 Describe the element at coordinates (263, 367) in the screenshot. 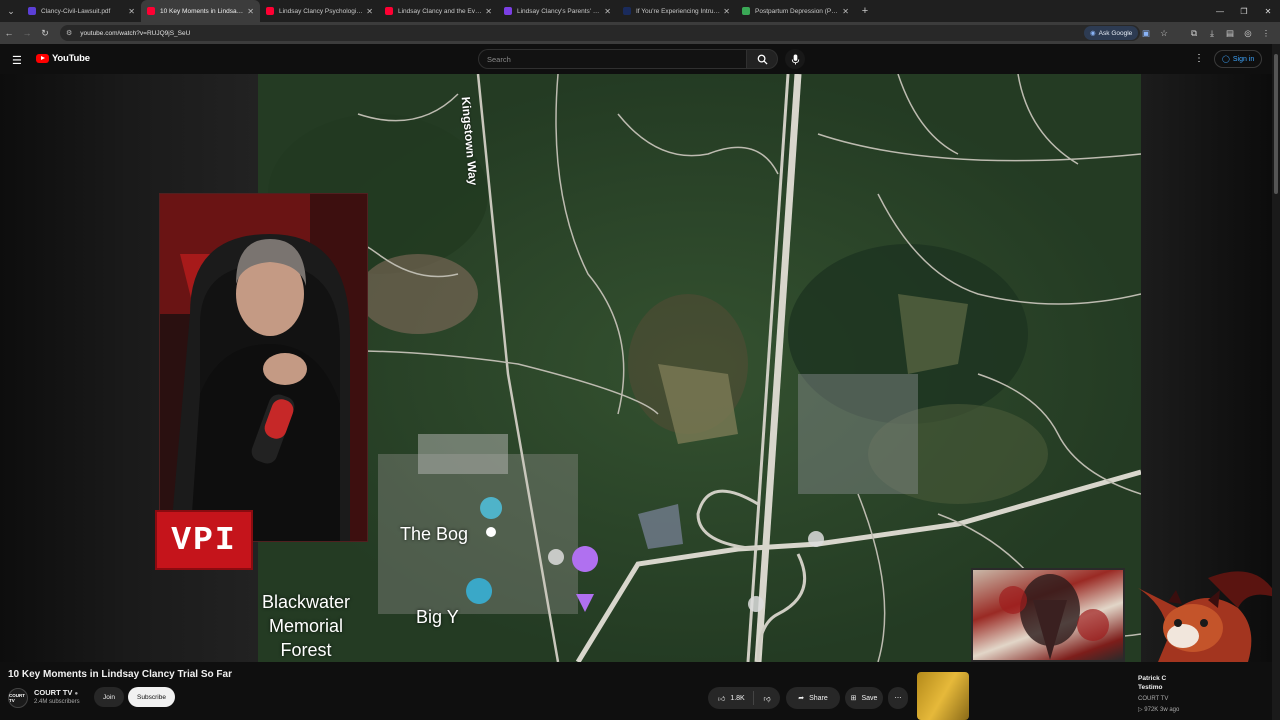

I see `host-webcam-overlay` at that location.